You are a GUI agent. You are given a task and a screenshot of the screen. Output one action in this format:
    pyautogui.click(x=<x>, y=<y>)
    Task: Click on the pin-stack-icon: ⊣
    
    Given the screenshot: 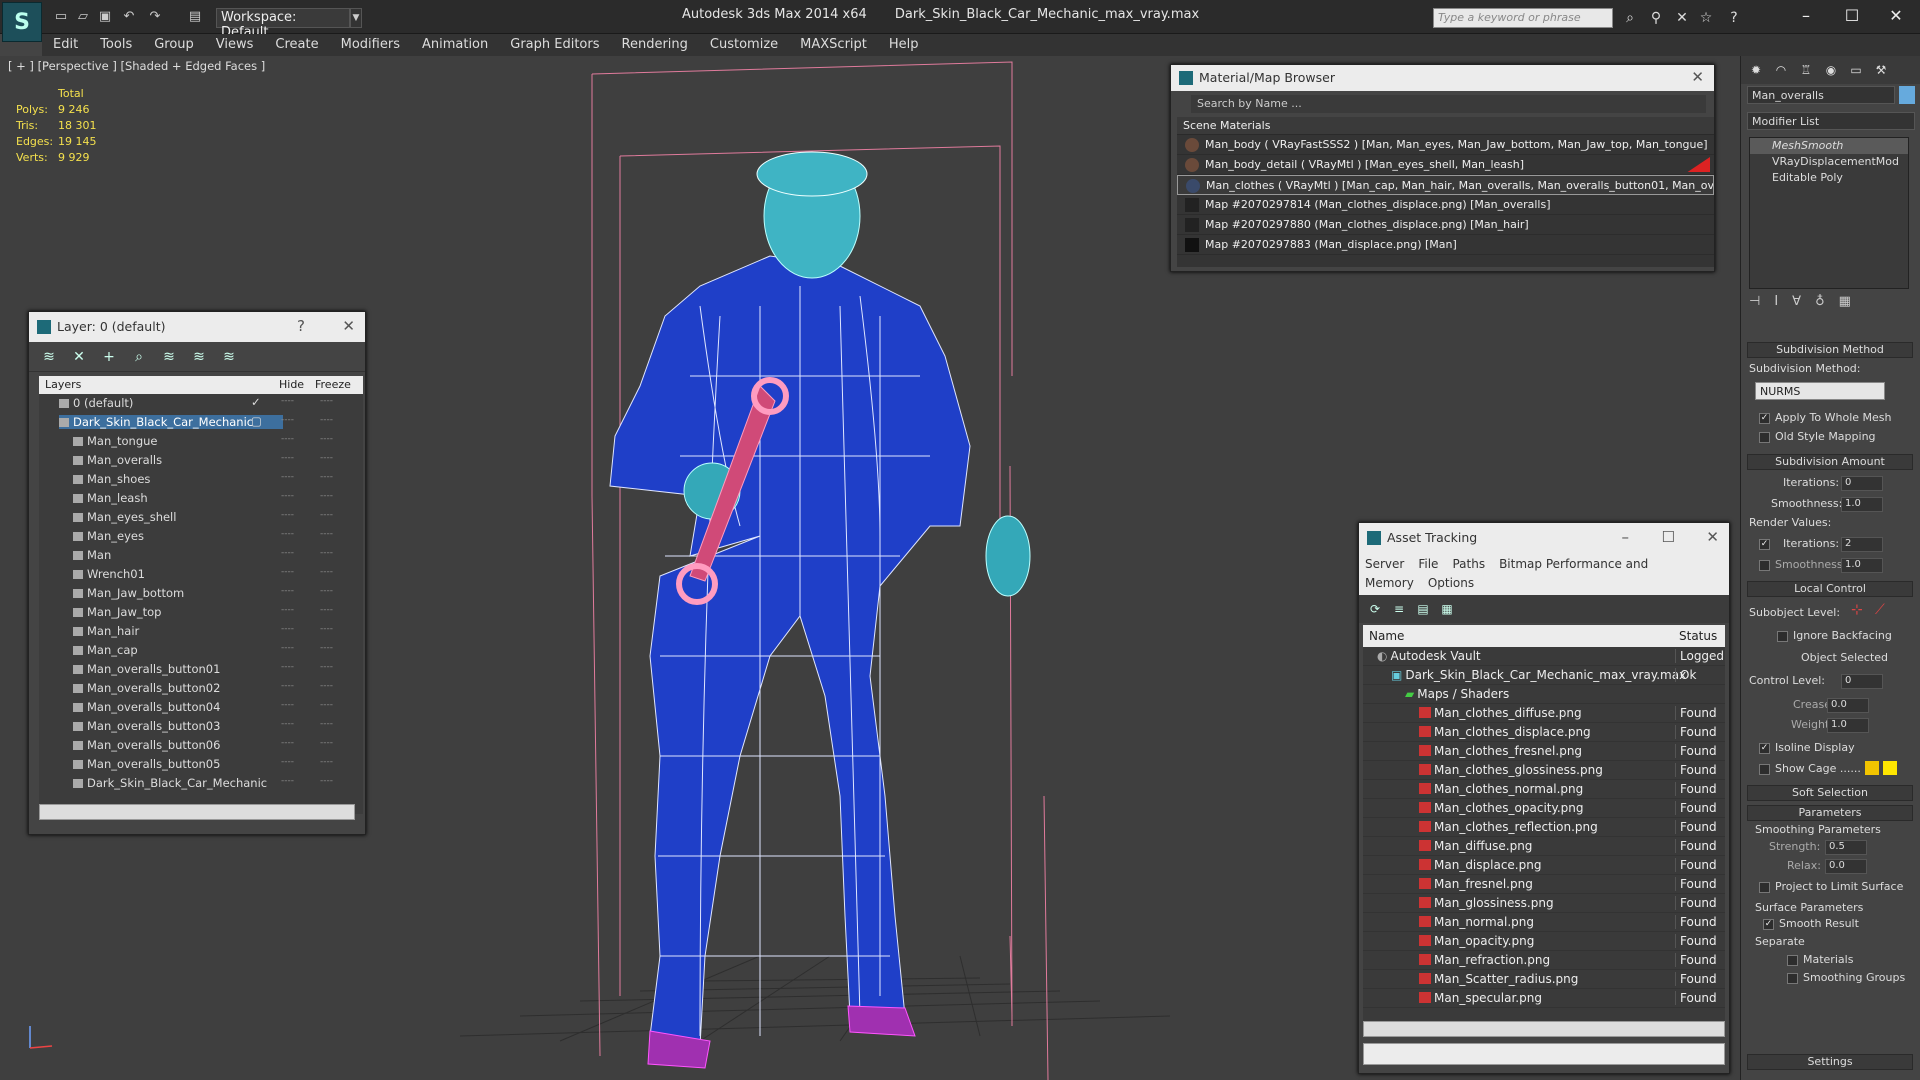 What is the action you would take?
    pyautogui.click(x=1754, y=301)
    